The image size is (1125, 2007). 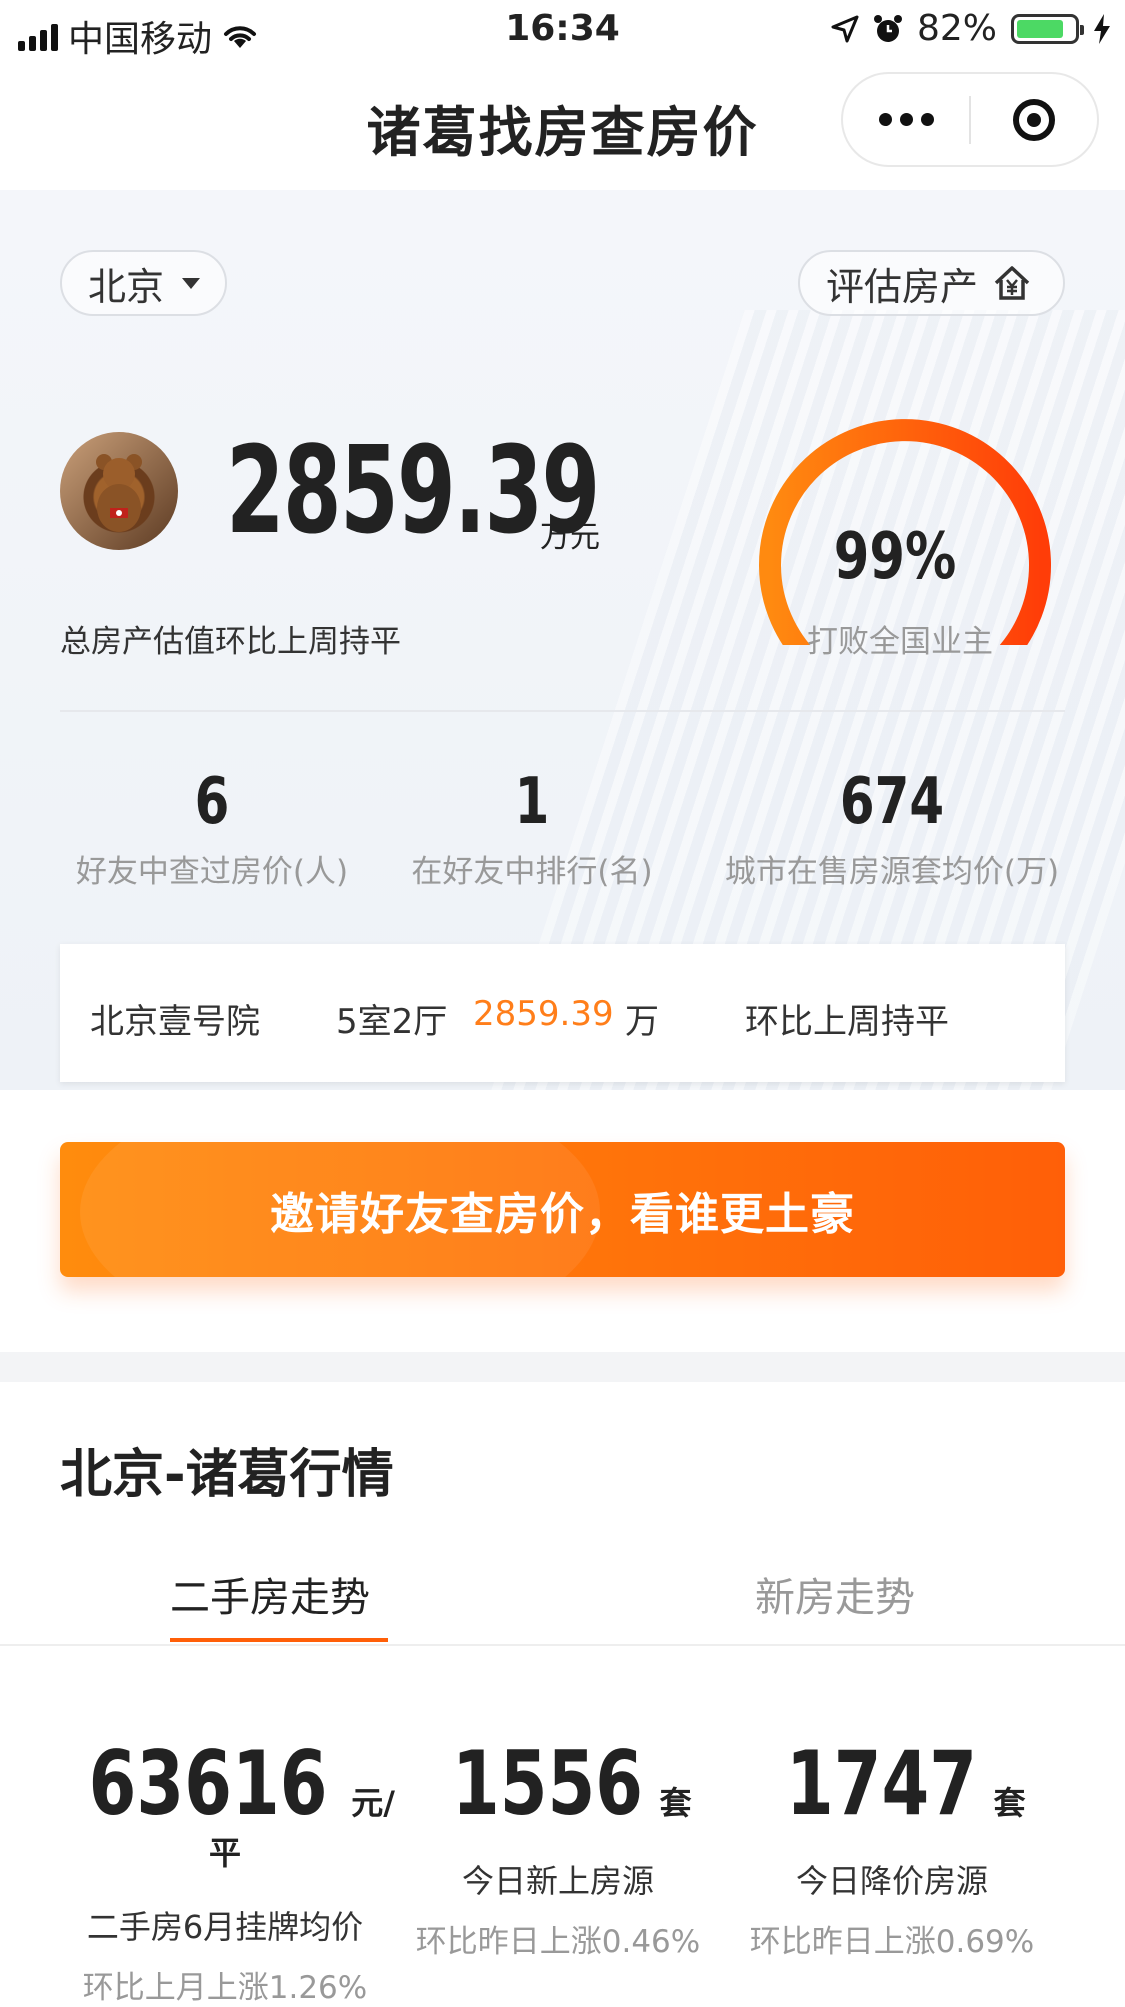 What do you see at coordinates (845, 28) in the screenshot?
I see `location-arrow-icon` at bounding box center [845, 28].